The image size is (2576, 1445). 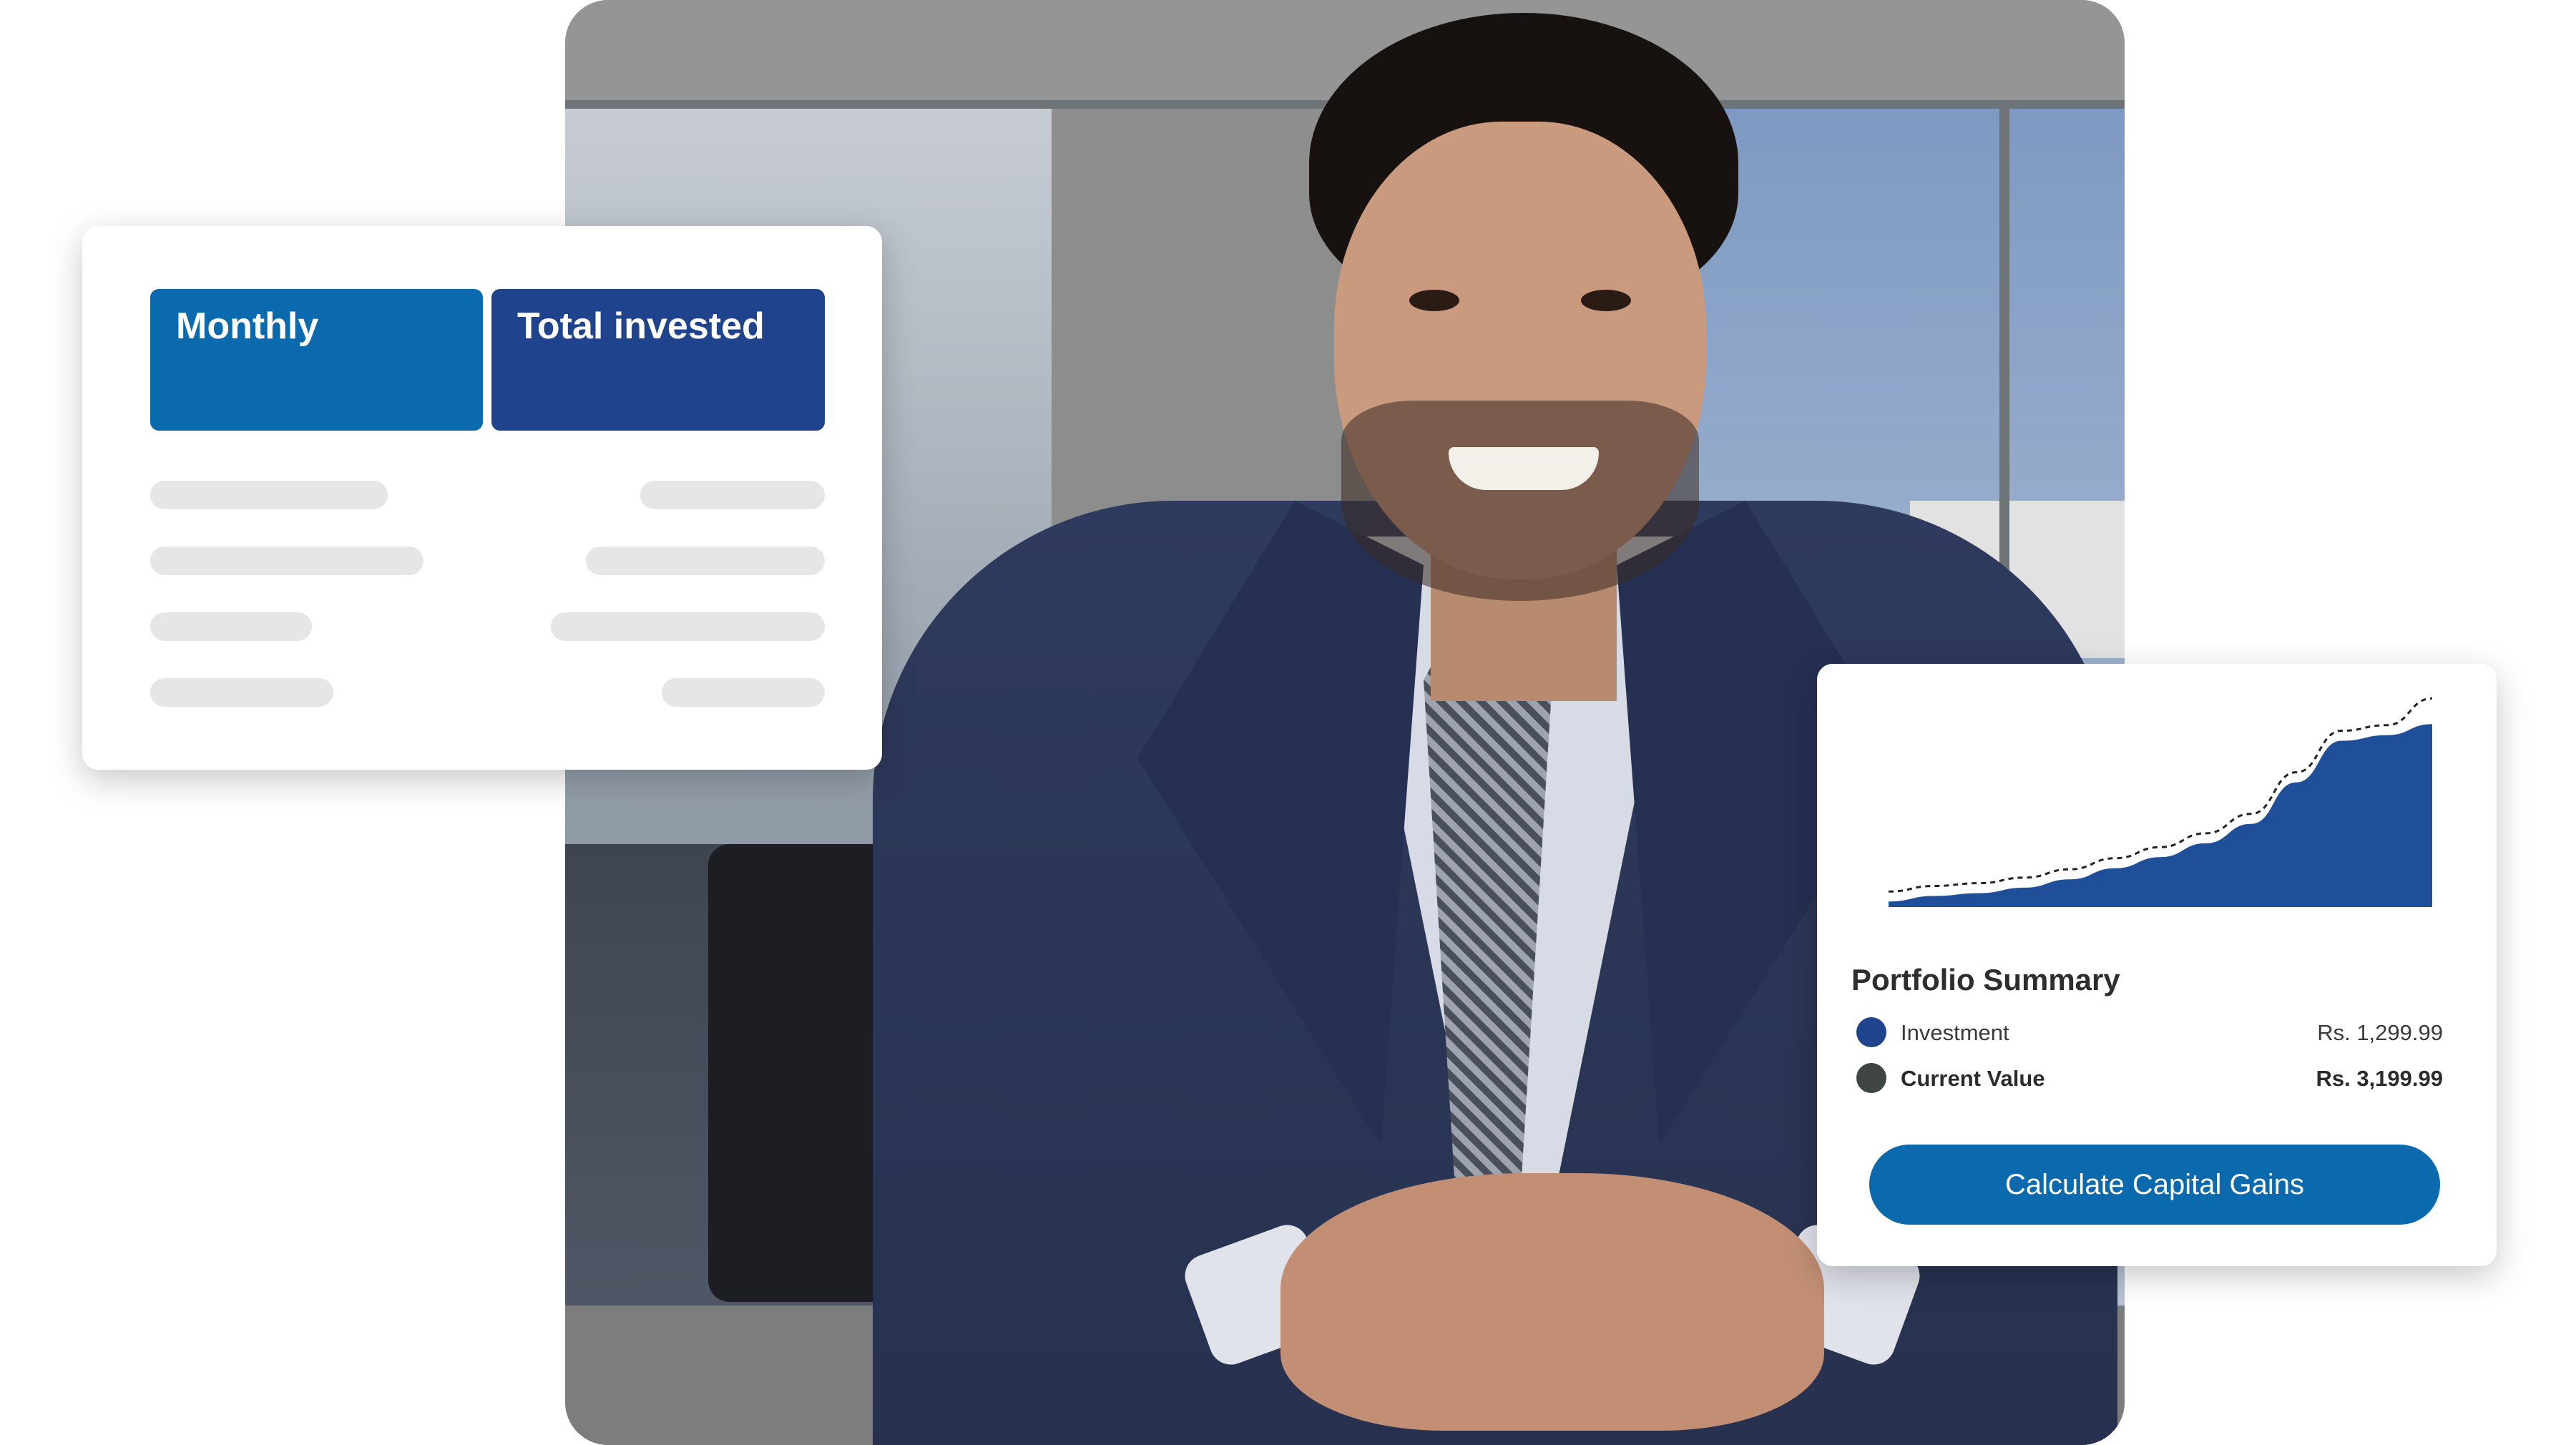 I want to click on tab-monthly-label: Monthly, so click(x=247, y=326).